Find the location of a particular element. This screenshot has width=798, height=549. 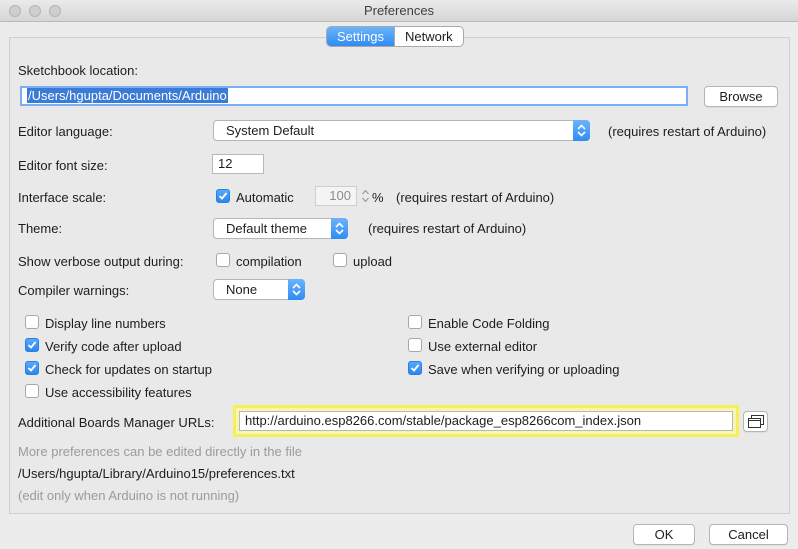

editor-language-label: Editor language: is located at coordinates (65, 131).